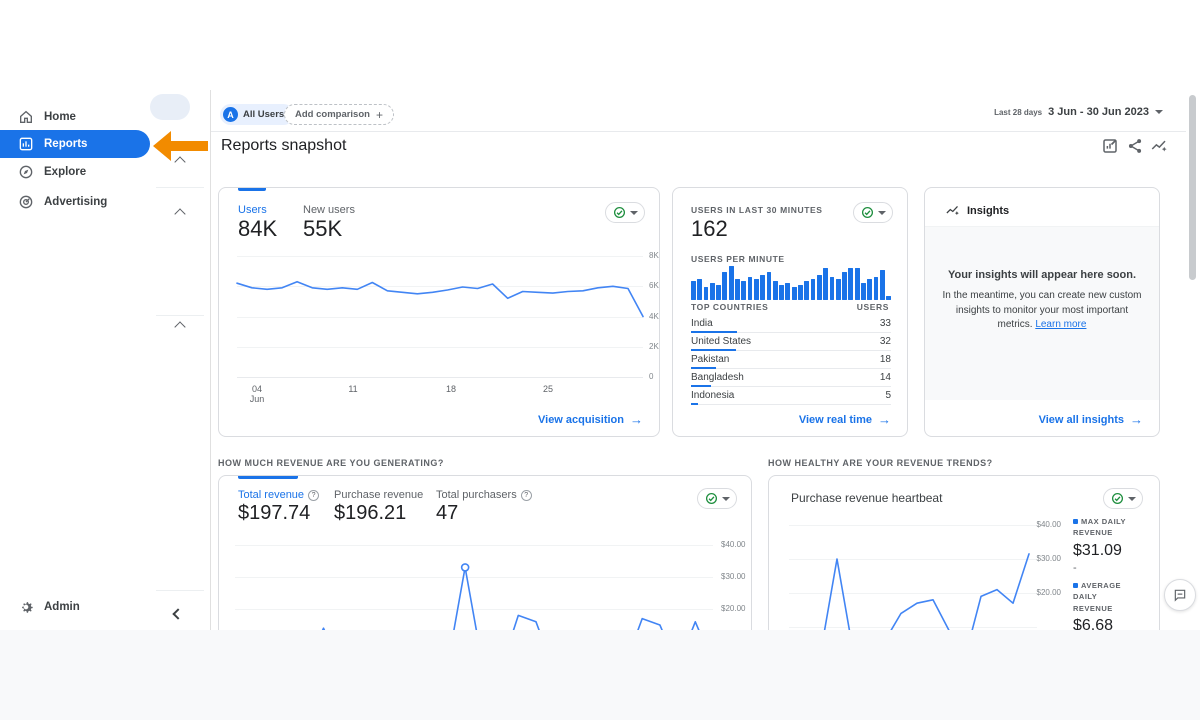 Image resolution: width=1200 pixels, height=720 pixels. I want to click on country-bar, so click(694, 404).